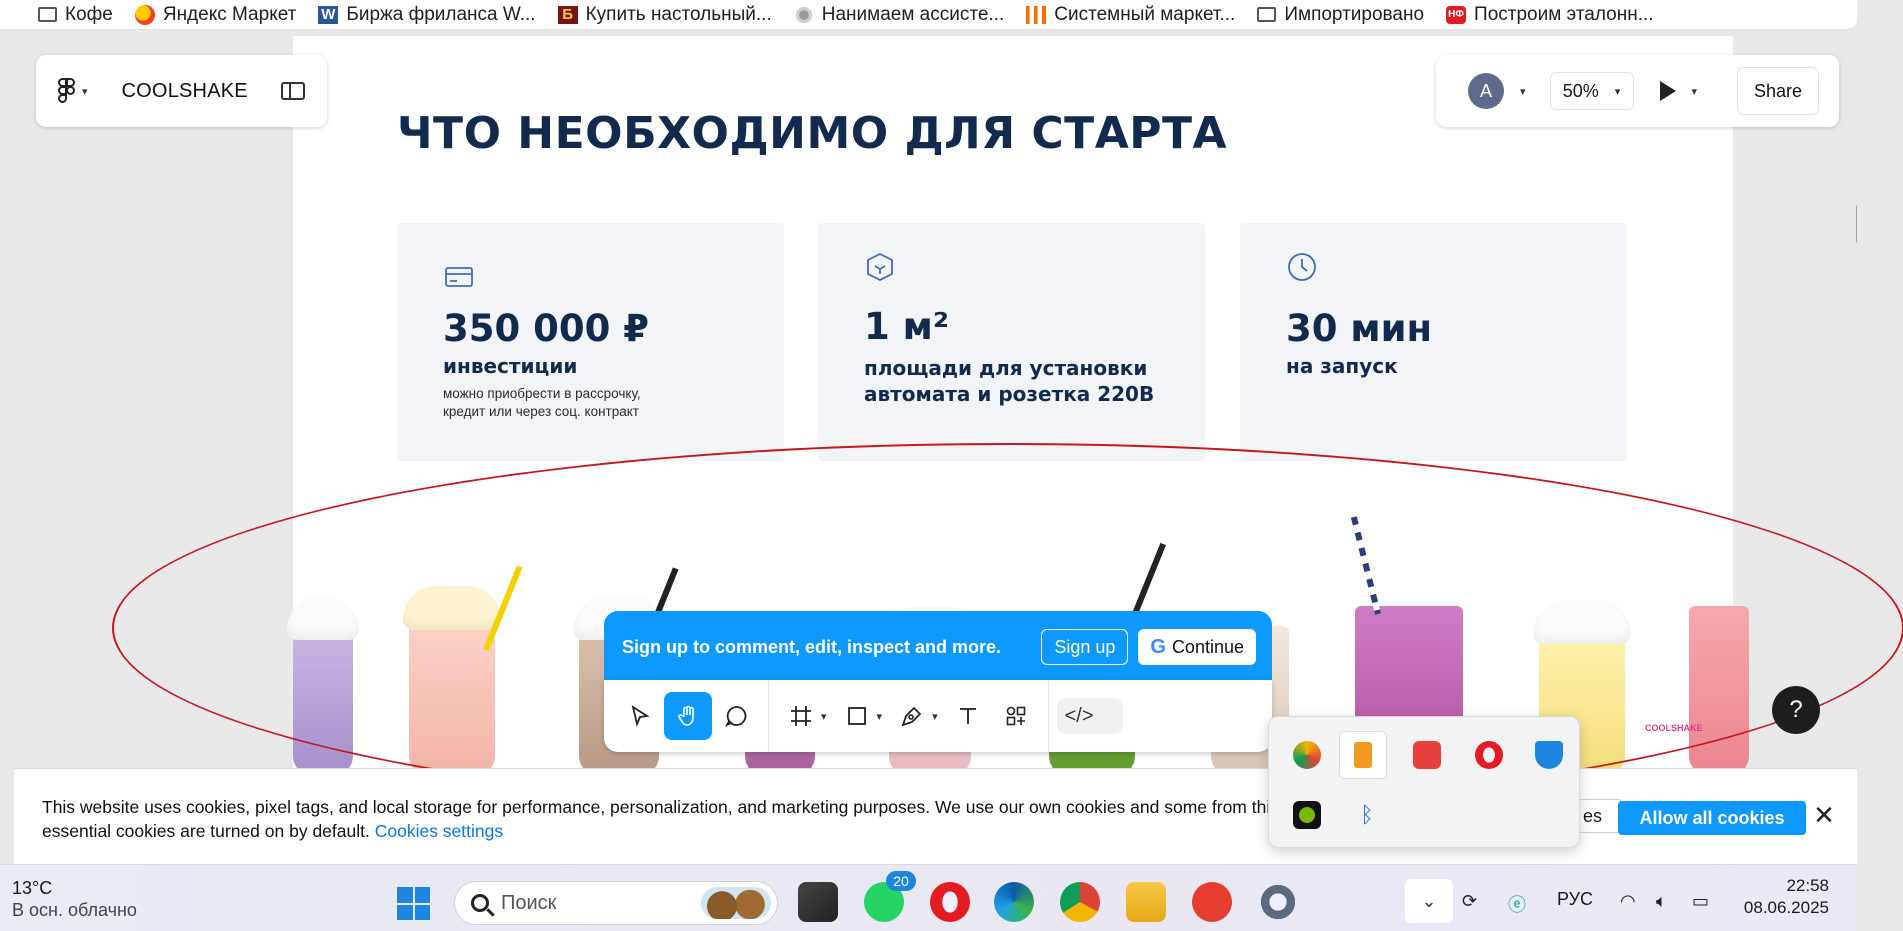 The height and width of the screenshot is (931, 1903). I want to click on bookmark-coffee: Кофе, so click(75, 15).